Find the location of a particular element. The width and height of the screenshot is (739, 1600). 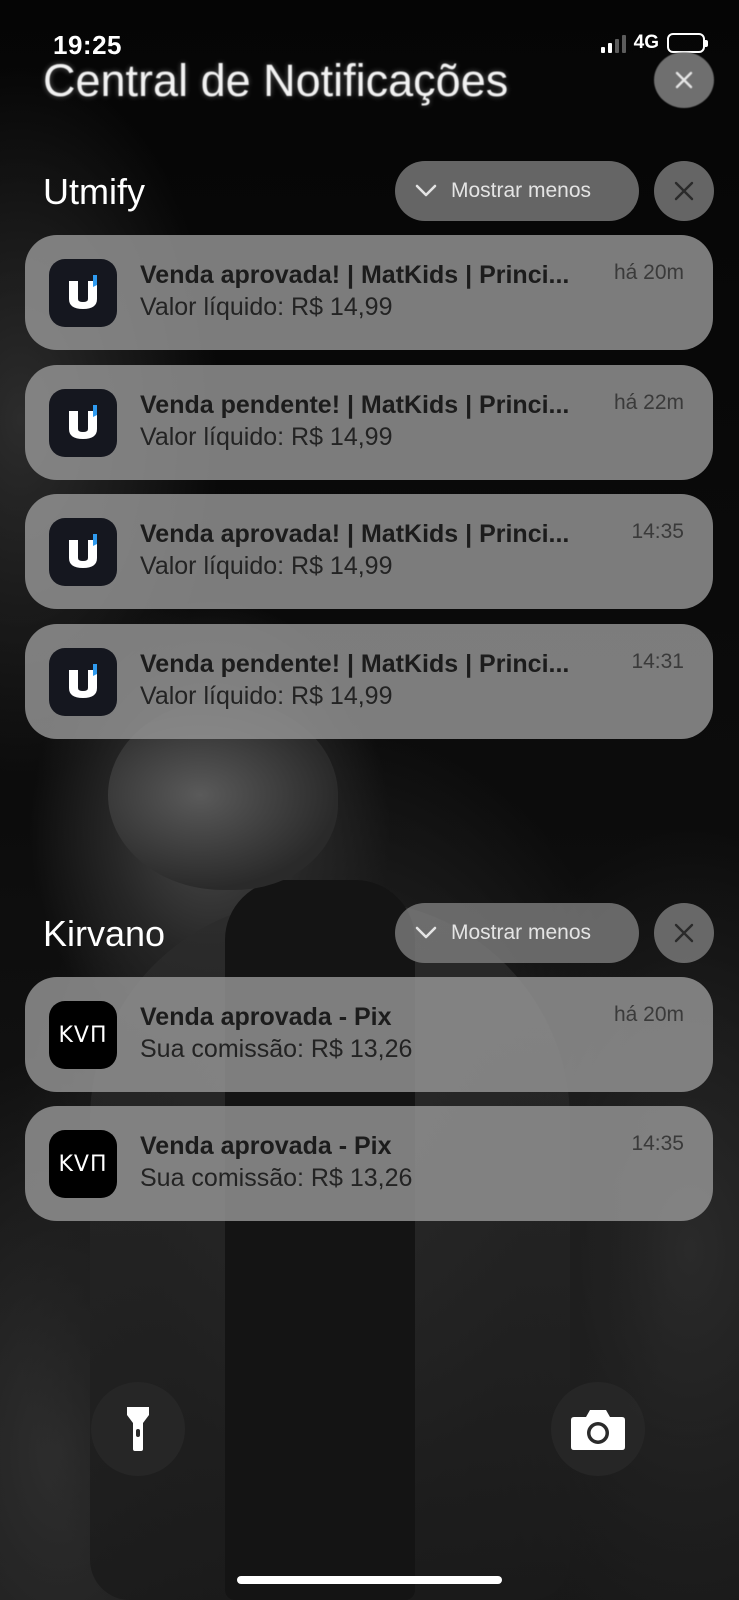

group-header-kirvano: Kirvano Mostrar menos is located at coordinates (369, 933).